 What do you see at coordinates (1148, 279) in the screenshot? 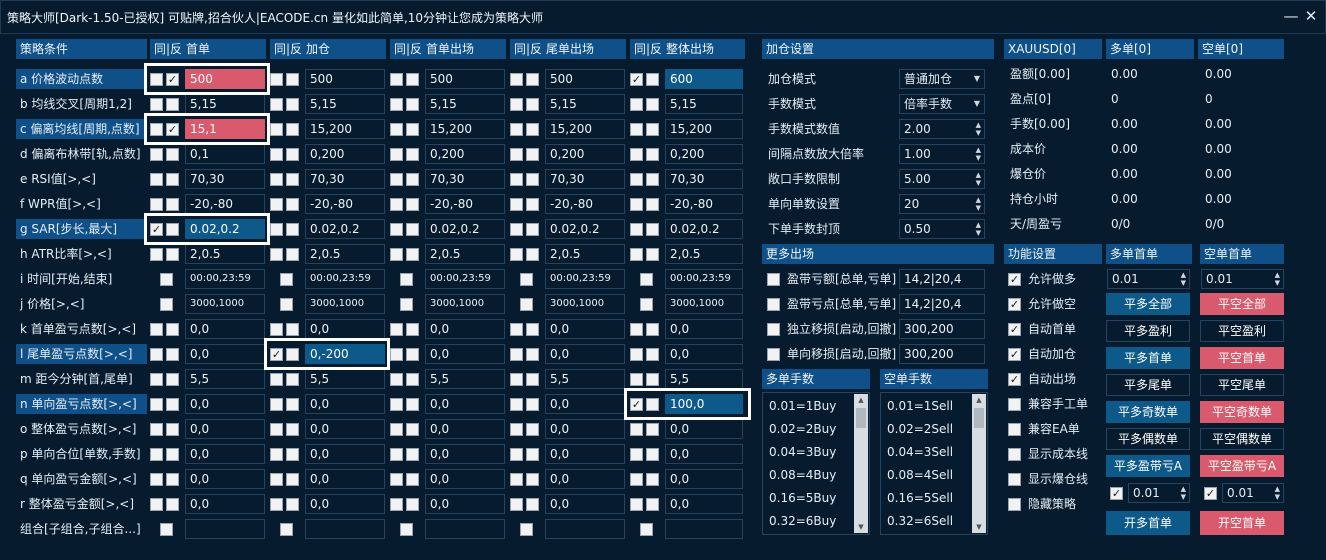
I see `buy-first-lot-spinner: 0.01 ▲ ▼` at bounding box center [1148, 279].